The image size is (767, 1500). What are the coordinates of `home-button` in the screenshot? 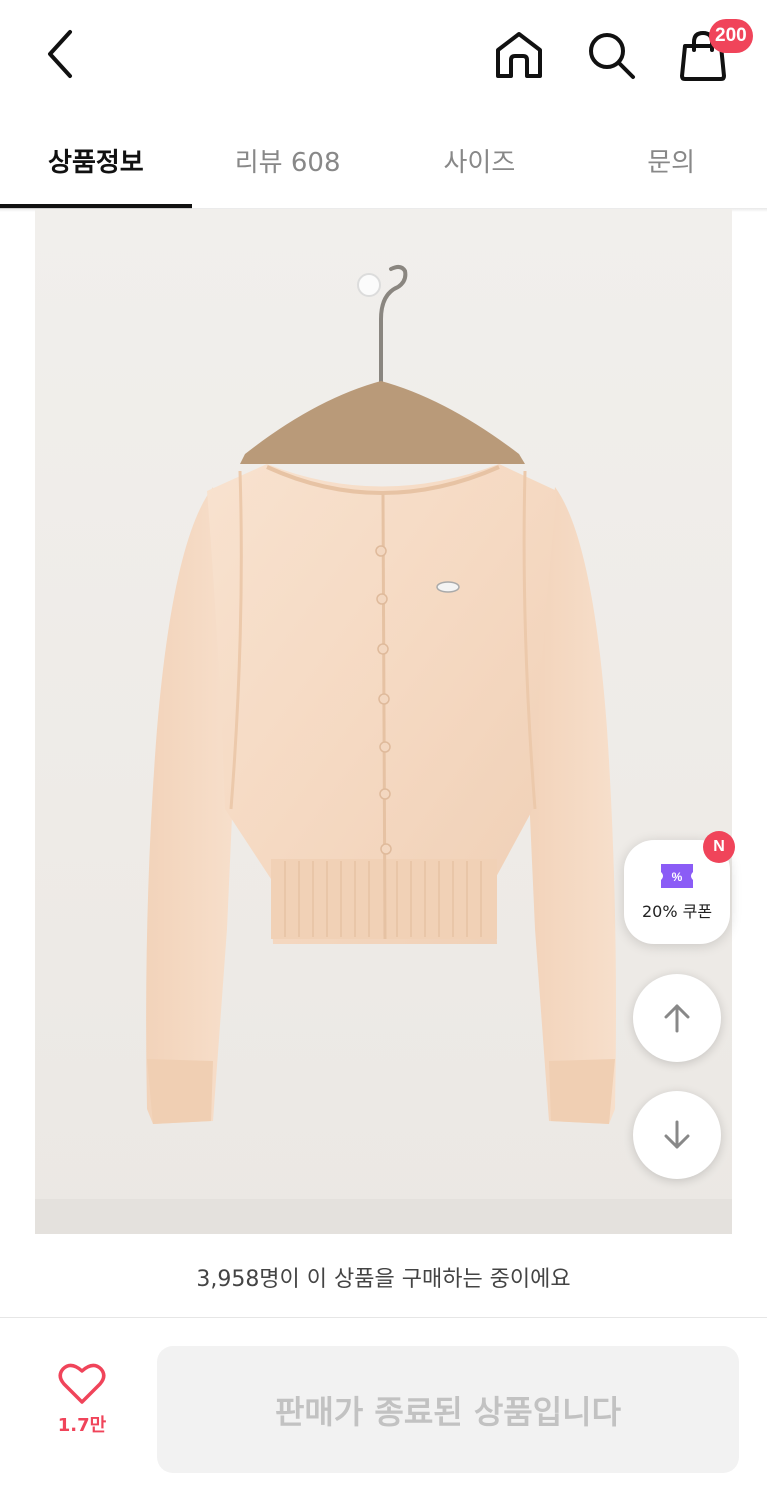 It's located at (519, 55).